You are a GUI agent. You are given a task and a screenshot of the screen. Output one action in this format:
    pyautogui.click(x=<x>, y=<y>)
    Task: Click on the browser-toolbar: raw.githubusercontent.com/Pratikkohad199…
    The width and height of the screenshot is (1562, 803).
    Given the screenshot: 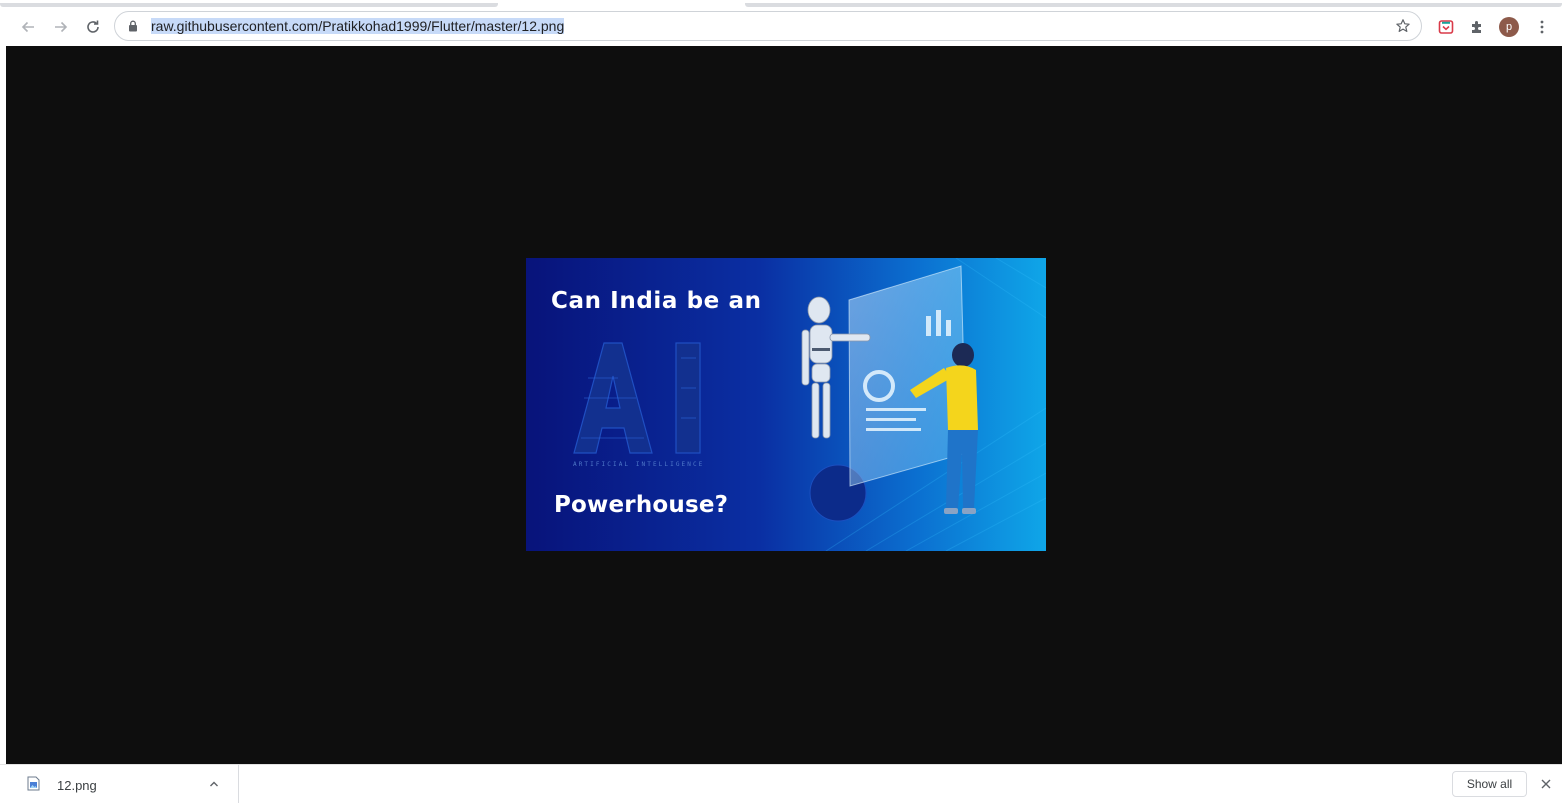 What is the action you would take?
    pyautogui.click(x=781, y=27)
    